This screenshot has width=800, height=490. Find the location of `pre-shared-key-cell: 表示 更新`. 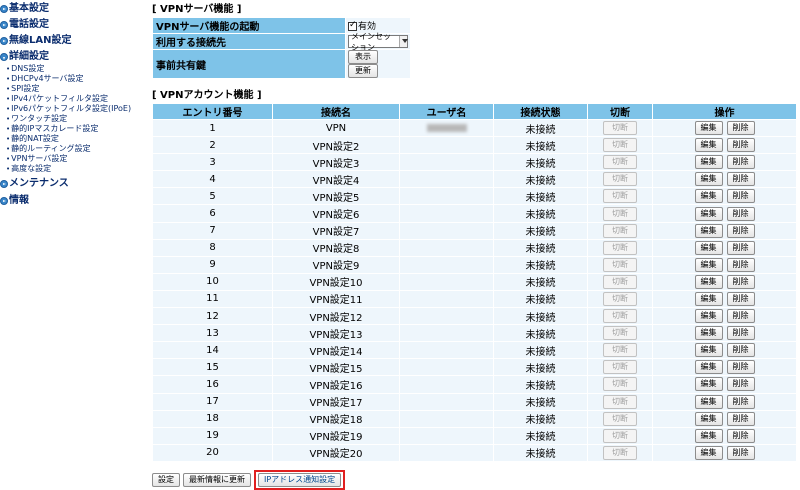

pre-shared-key-cell: 表示 更新 is located at coordinates (378, 64).